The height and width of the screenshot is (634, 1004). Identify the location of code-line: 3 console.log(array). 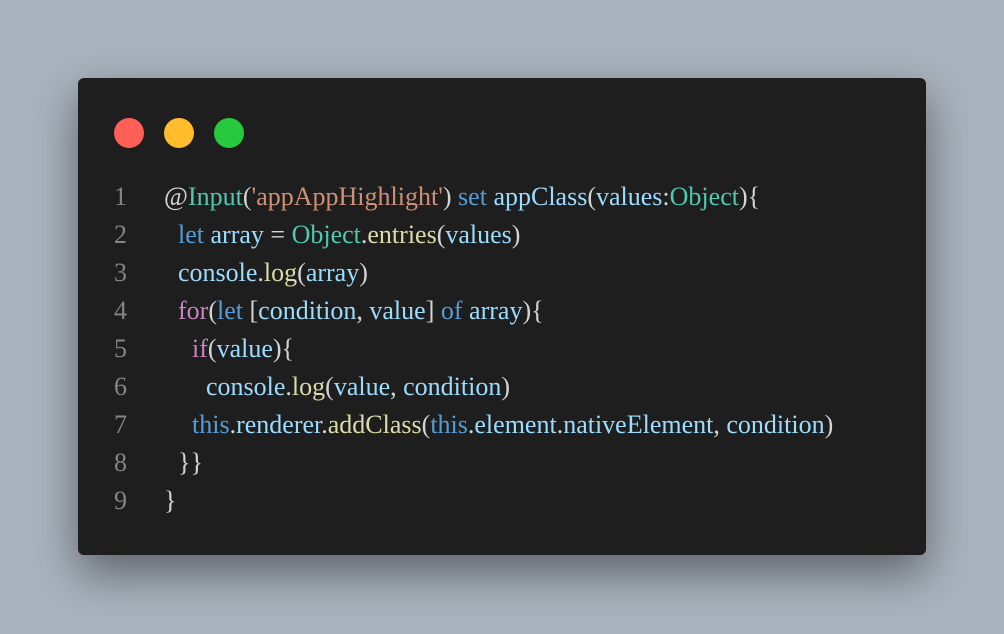
(502, 273).